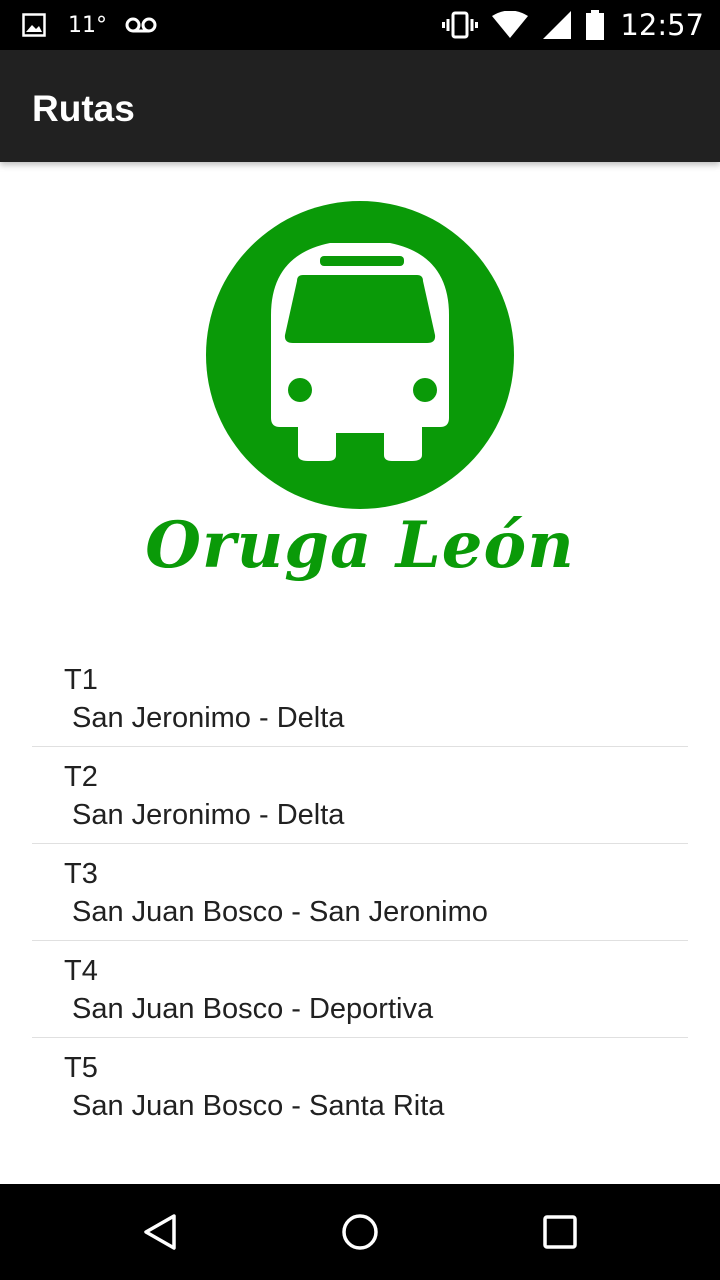  I want to click on list-item-route-t2: T2 San Jeronimo - Delta, so click(360, 795).